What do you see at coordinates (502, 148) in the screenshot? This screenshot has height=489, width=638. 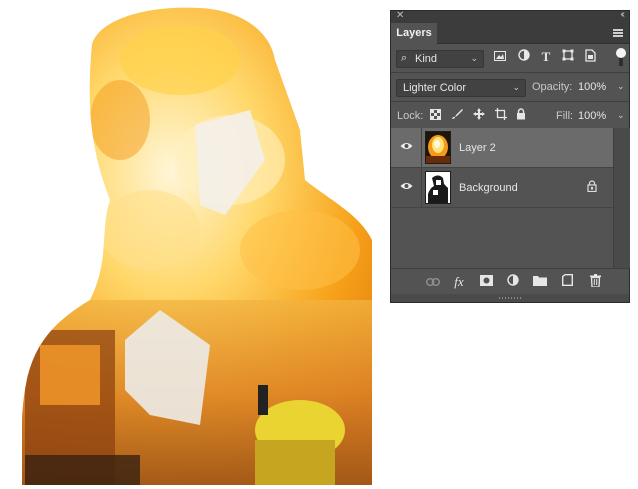 I see `layer-row-layer-2: Layer 2` at bounding box center [502, 148].